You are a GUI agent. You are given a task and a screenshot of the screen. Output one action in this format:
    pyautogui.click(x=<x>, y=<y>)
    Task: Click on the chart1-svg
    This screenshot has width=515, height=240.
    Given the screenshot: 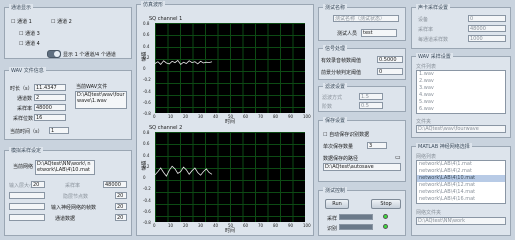 What is the action you would take?
    pyautogui.click(x=184, y=62)
    